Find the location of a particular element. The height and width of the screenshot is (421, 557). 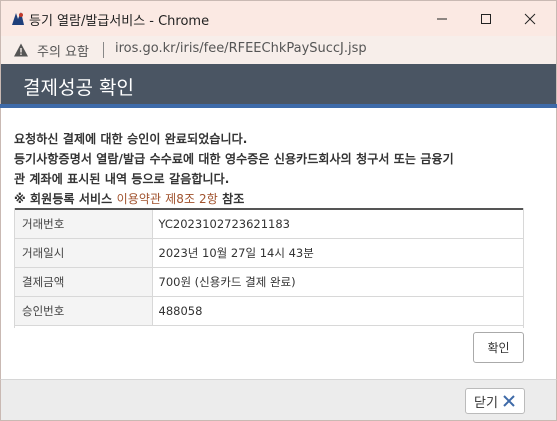

message-line-1: 요청하신 결제에 대한 승인이 완료되었습니다. is located at coordinates (131, 139).